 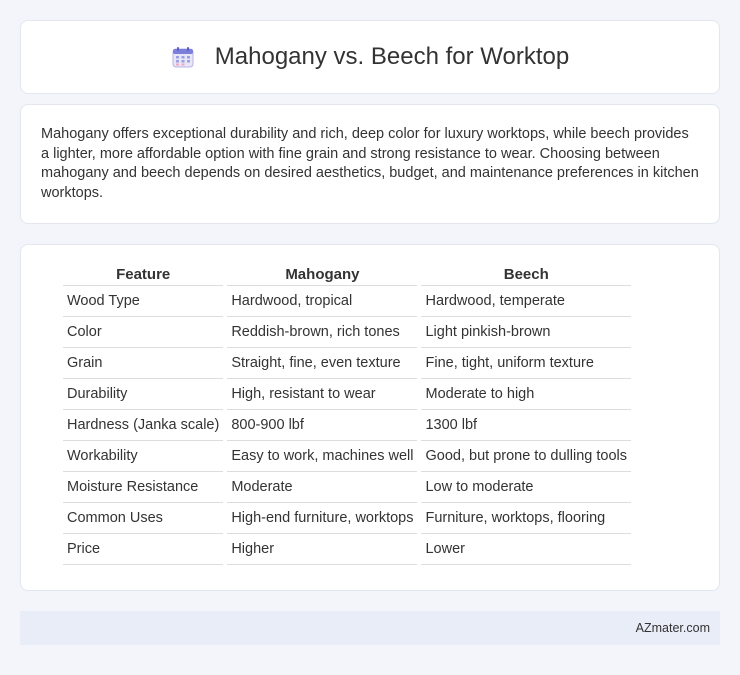 What do you see at coordinates (322, 518) in the screenshot?
I see `mahogany-cell: High-end furniture, worktops` at bounding box center [322, 518].